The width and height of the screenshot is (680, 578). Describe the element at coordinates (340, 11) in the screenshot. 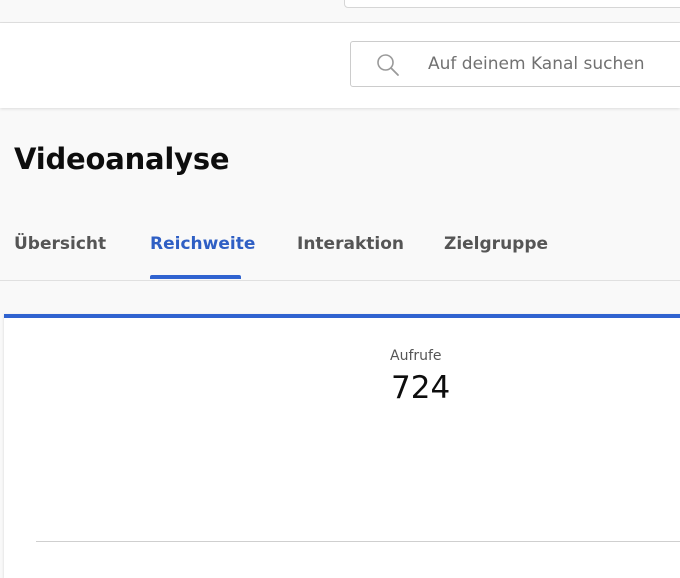

I see `top-browser-strip` at that location.